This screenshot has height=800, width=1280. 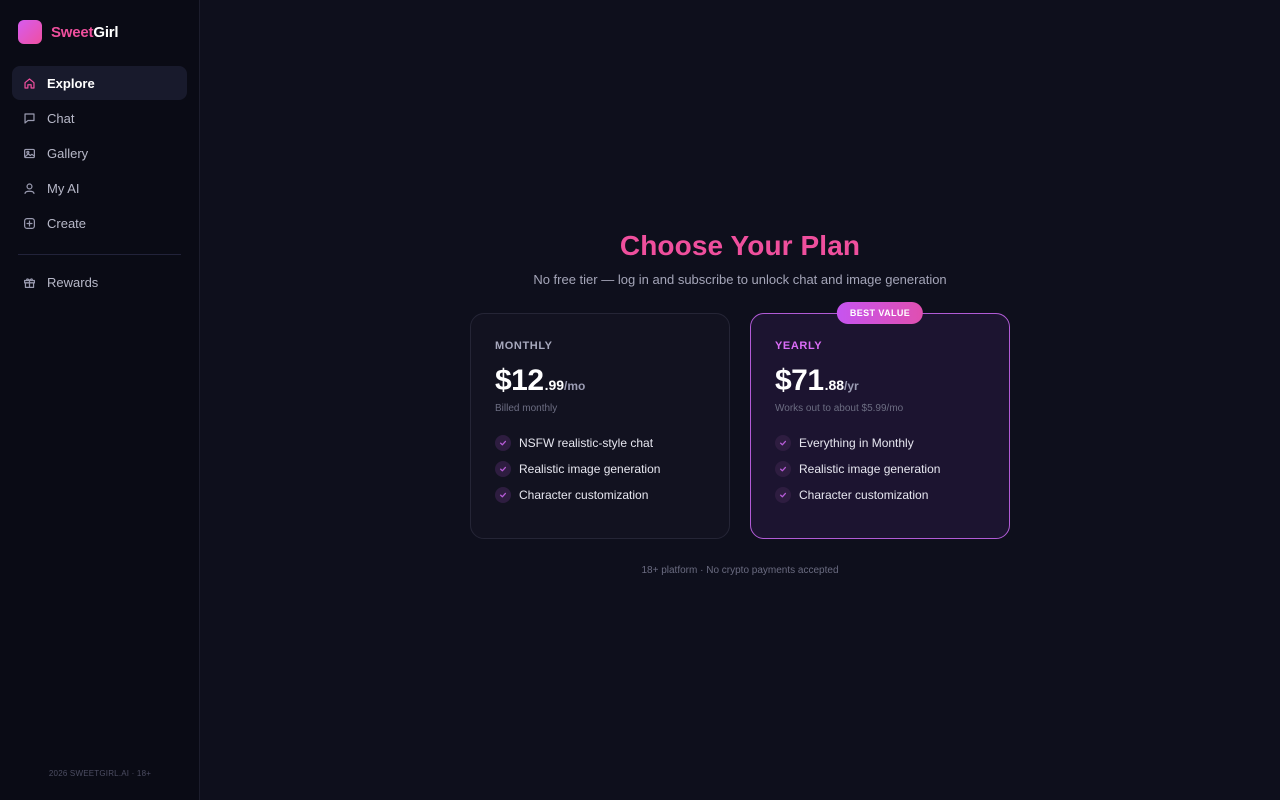 I want to click on feature-item: NSFW realistic-style chat, so click(x=600, y=443).